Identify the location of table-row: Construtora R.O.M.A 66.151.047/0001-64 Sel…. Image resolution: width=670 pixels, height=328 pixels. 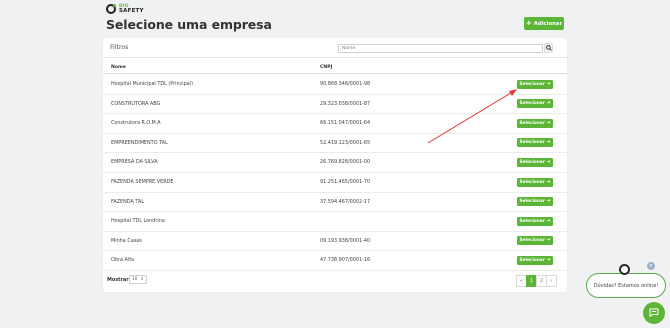
(335, 124).